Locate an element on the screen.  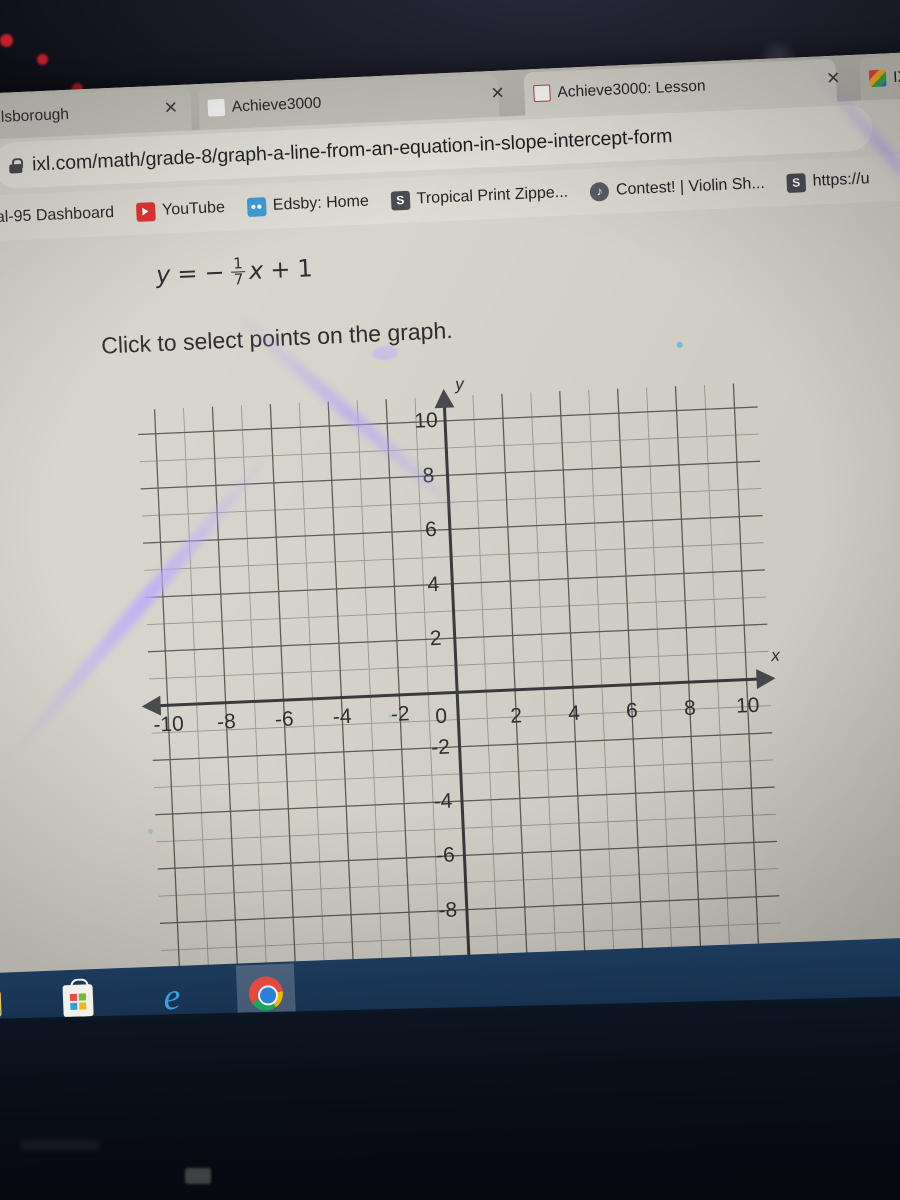
bookmark-label: Oval-95 Dashboard is located at coordinates (57, 215).